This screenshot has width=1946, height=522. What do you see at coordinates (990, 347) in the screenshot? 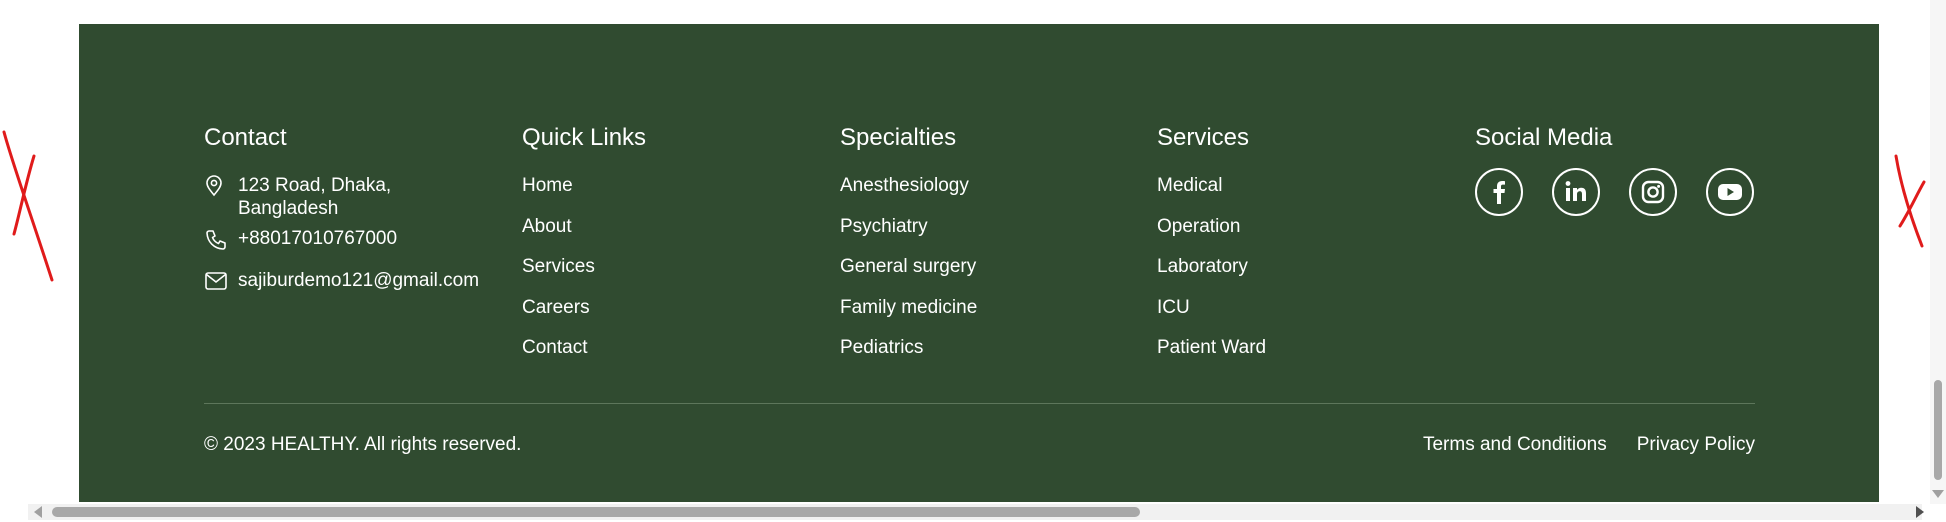
I see `list-item: Pediatrics` at bounding box center [990, 347].